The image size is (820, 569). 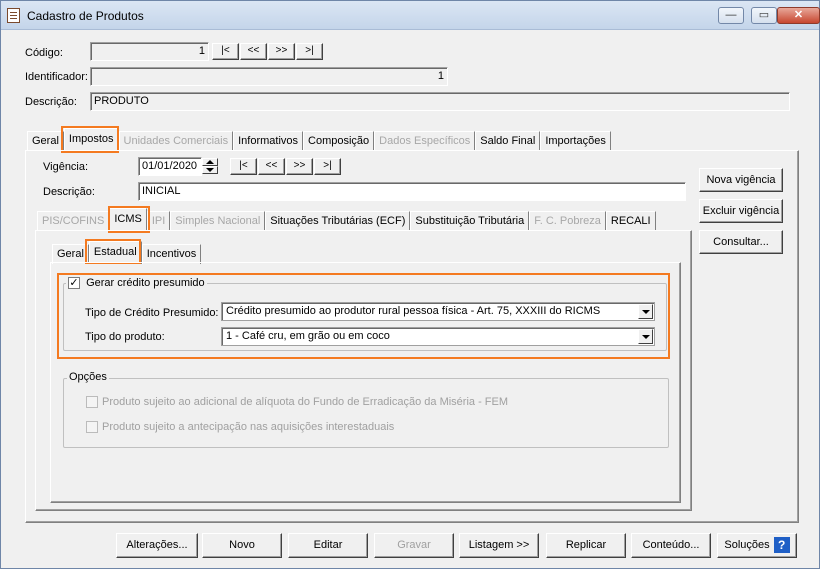 I want to click on tipo-produto-select: 1 - Café cru, em grão ou em coco, so click(x=438, y=336).